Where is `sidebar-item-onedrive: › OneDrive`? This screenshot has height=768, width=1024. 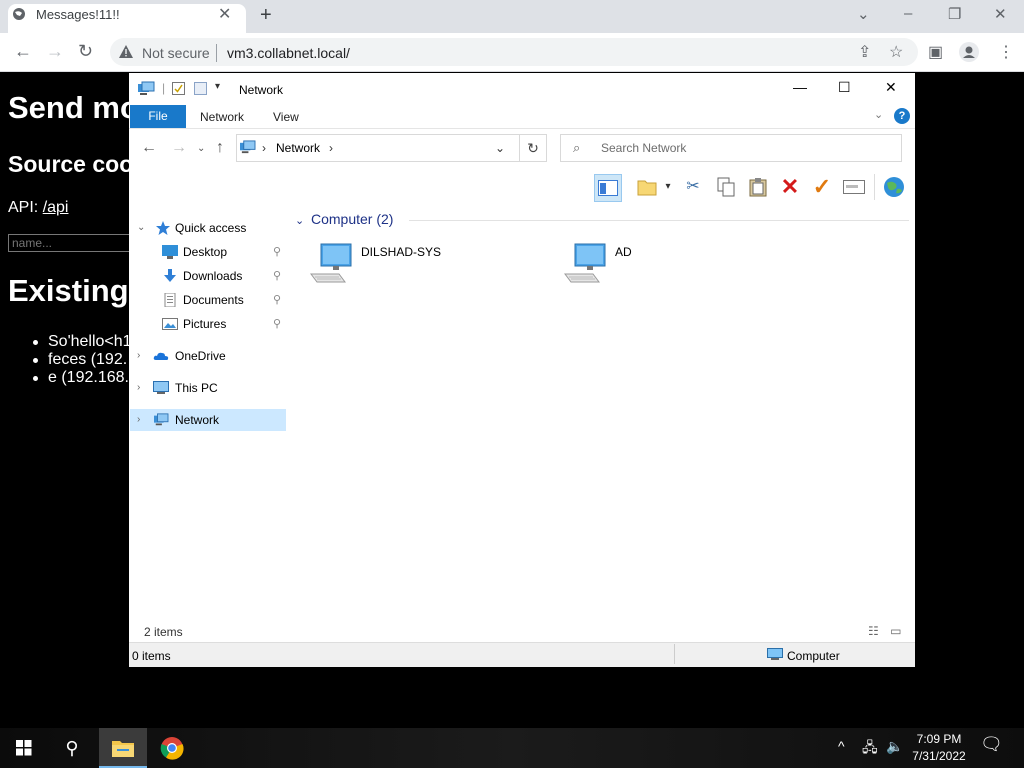
sidebar-item-onedrive: › OneDrive is located at coordinates (209, 356).